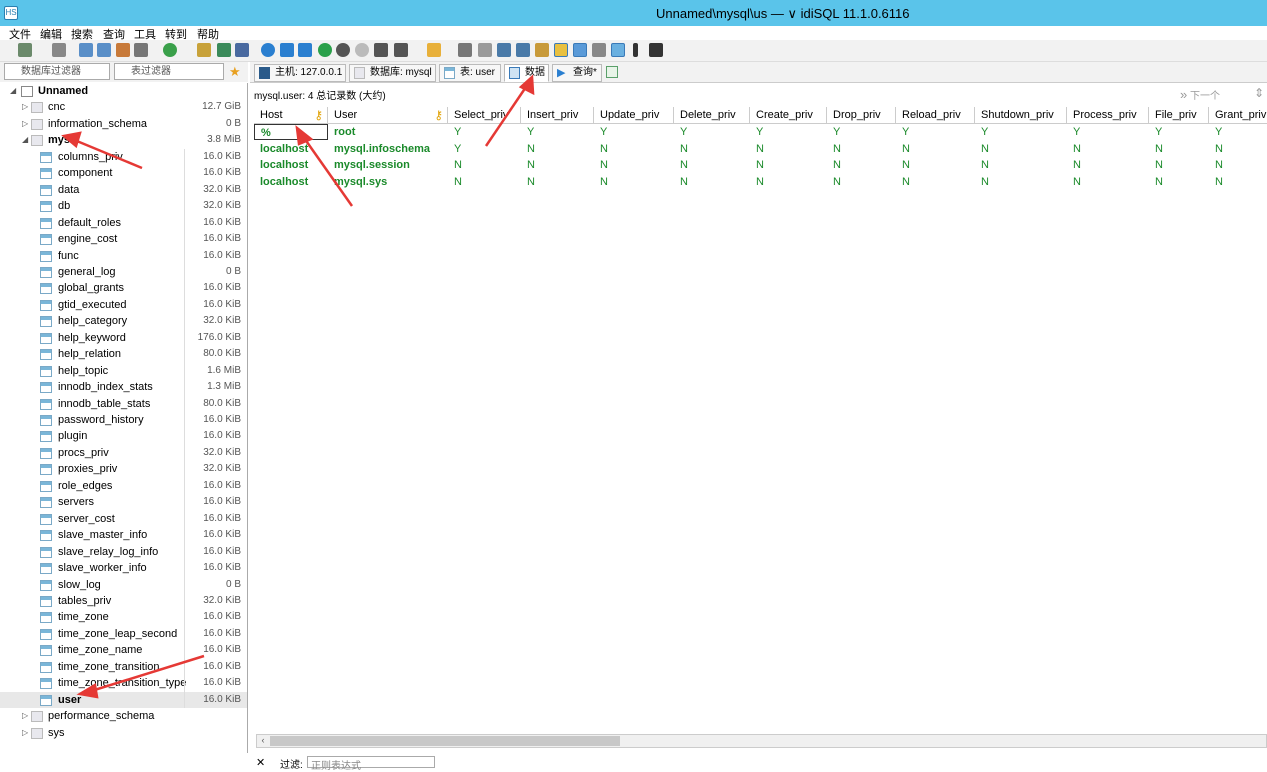 Image resolution: width=1267 pixels, height=772 pixels. Describe the element at coordinates (618, 50) in the screenshot. I see `format-icon` at that location.